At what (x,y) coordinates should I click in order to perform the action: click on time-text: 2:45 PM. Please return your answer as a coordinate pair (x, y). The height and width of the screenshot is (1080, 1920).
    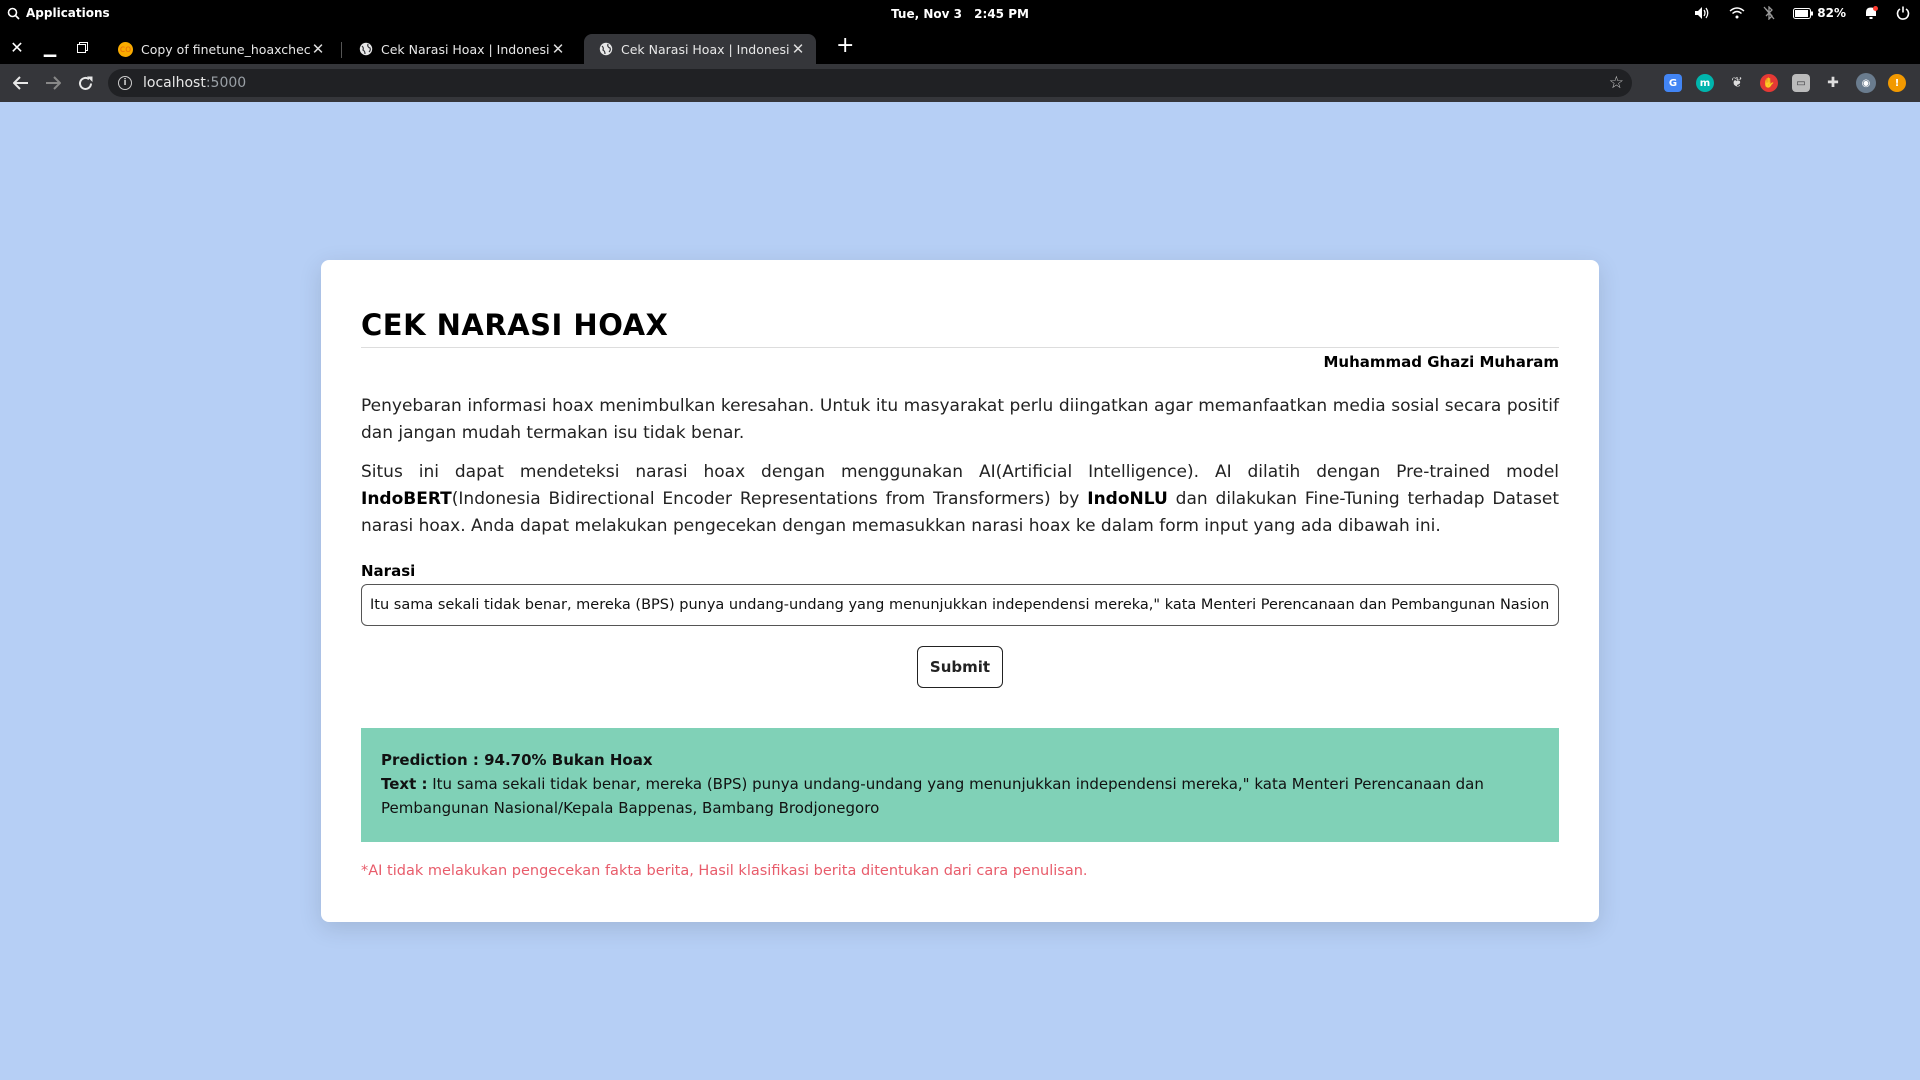
    Looking at the image, I should click on (1001, 14).